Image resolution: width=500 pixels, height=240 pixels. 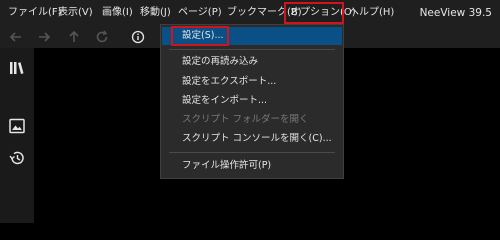 I want to click on menu-help: ヘルプ(H), so click(x=371, y=13).